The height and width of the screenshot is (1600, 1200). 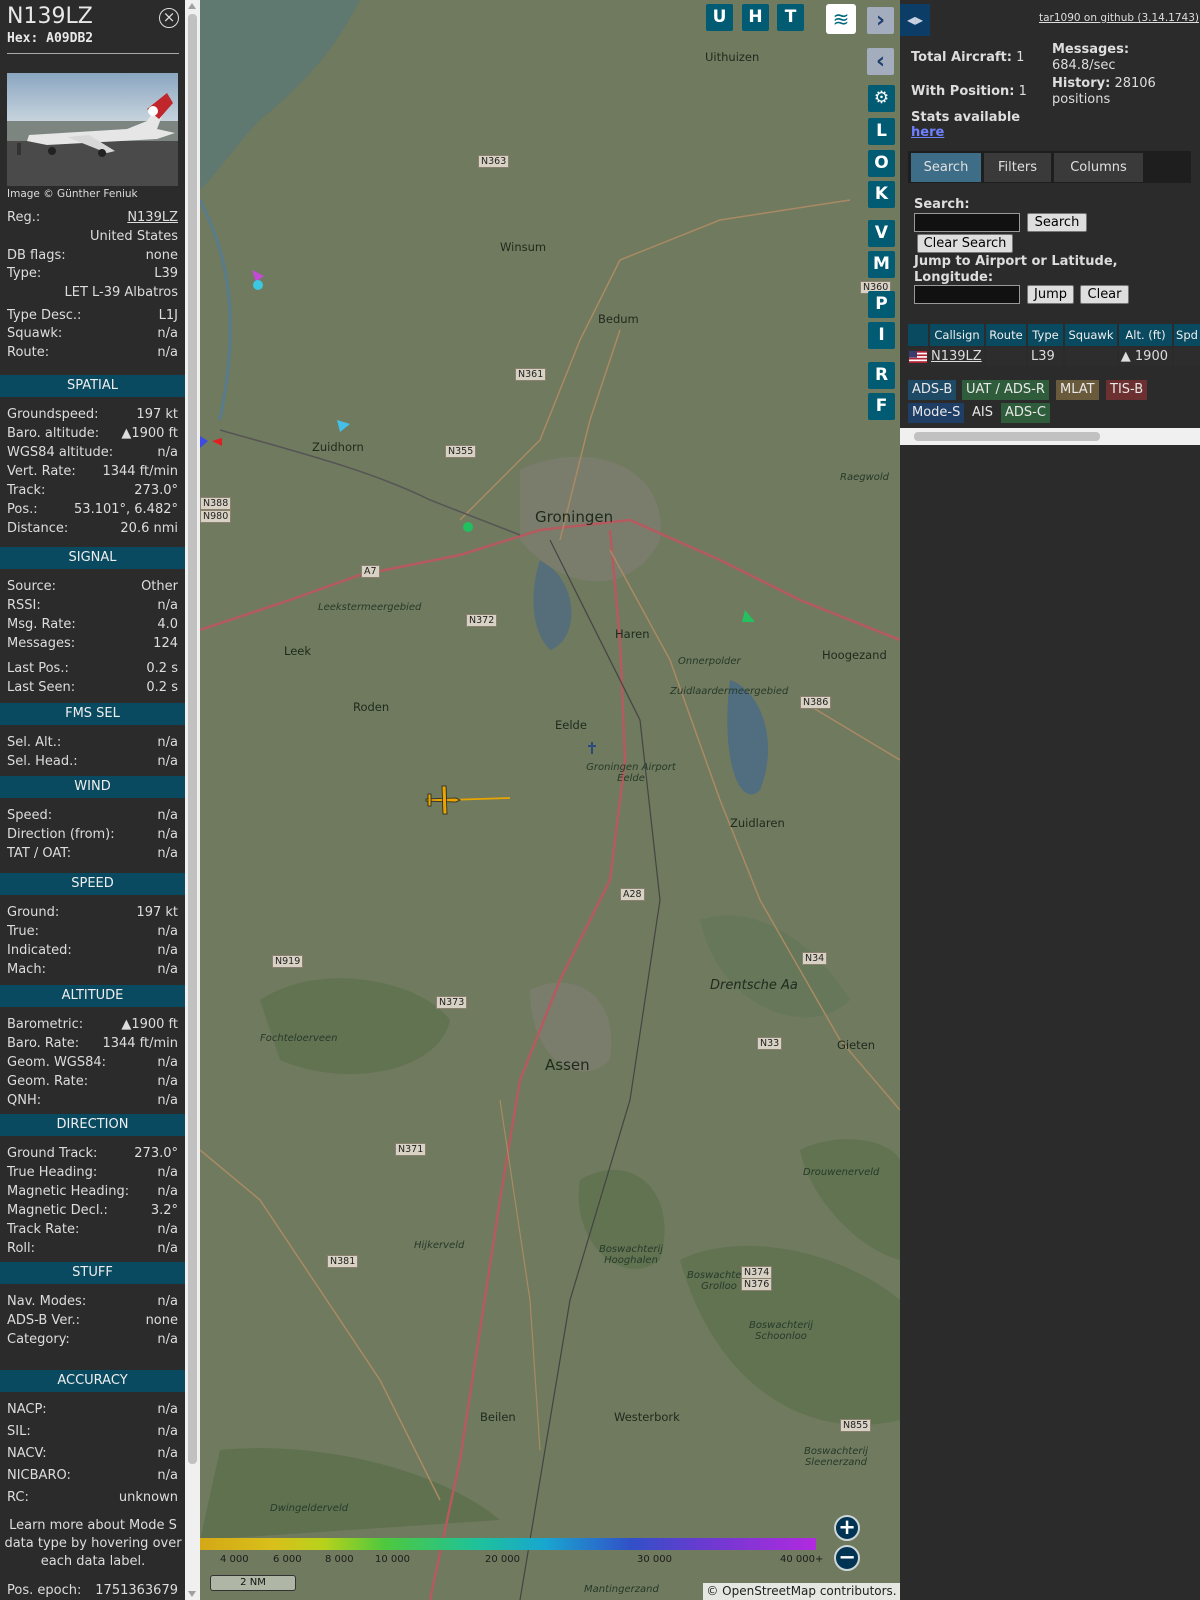 I want to click on source-chip-tis-b: TIS-B, so click(x=1127, y=390).